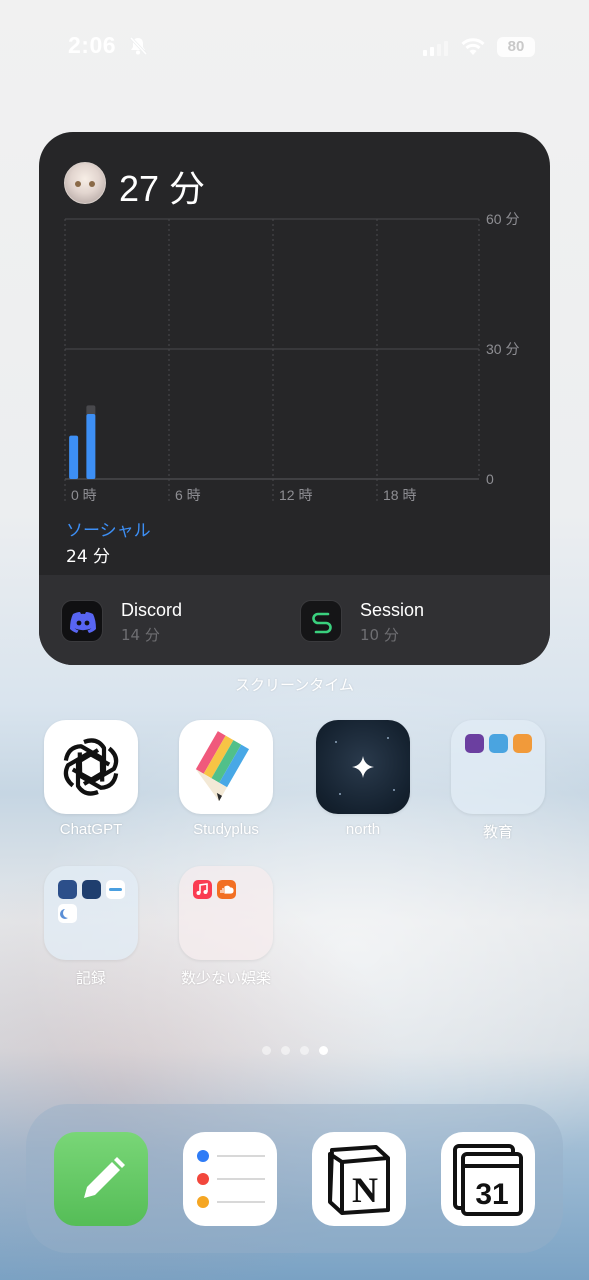 The width and height of the screenshot is (589, 1280). I want to click on app-time: 10 分, so click(379, 635).